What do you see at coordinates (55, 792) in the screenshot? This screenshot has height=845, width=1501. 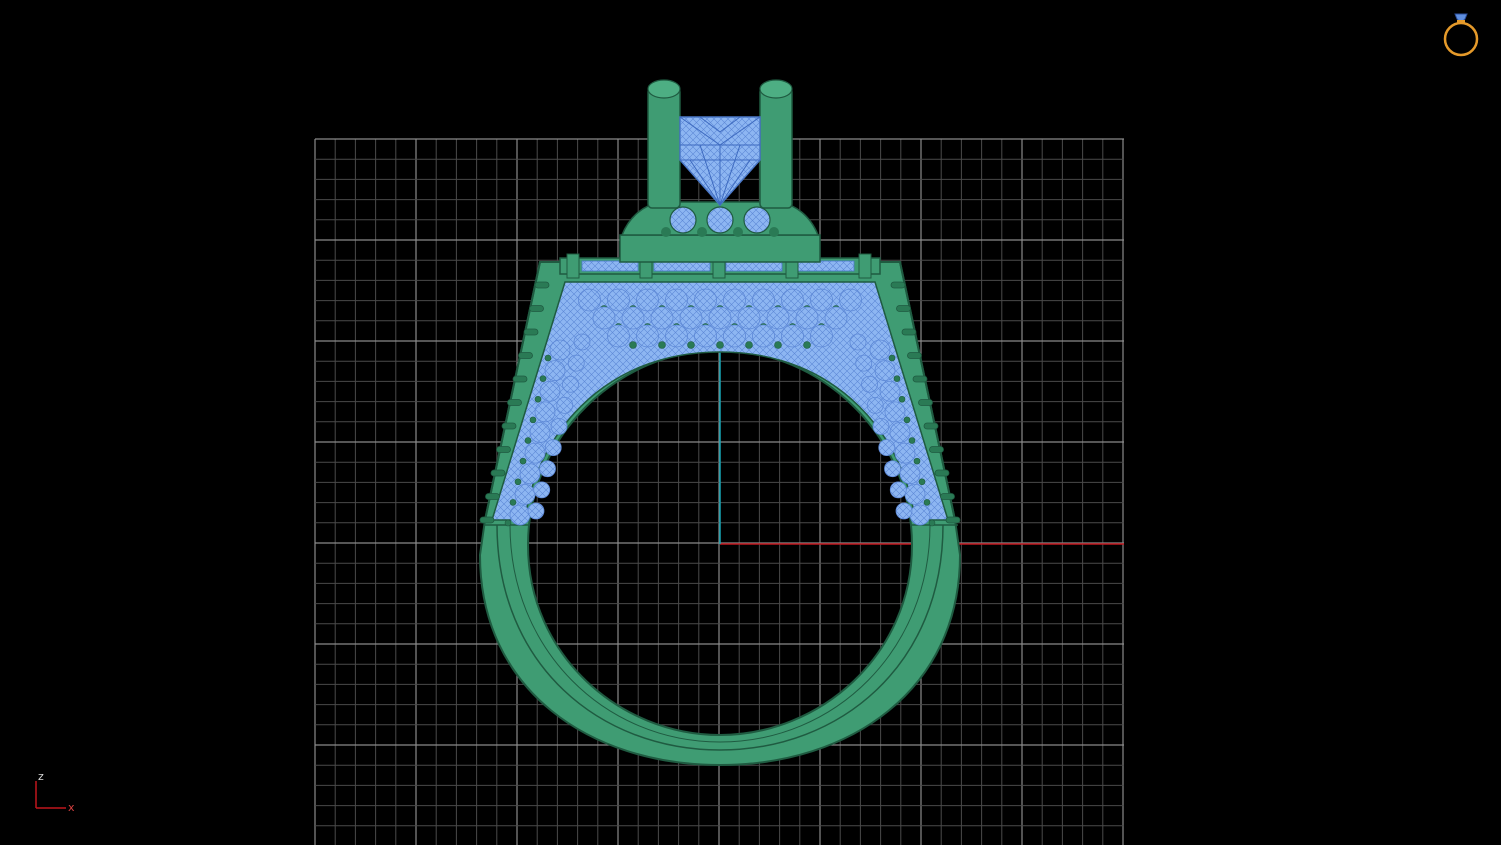 I see `axis-triad: z x` at bounding box center [55, 792].